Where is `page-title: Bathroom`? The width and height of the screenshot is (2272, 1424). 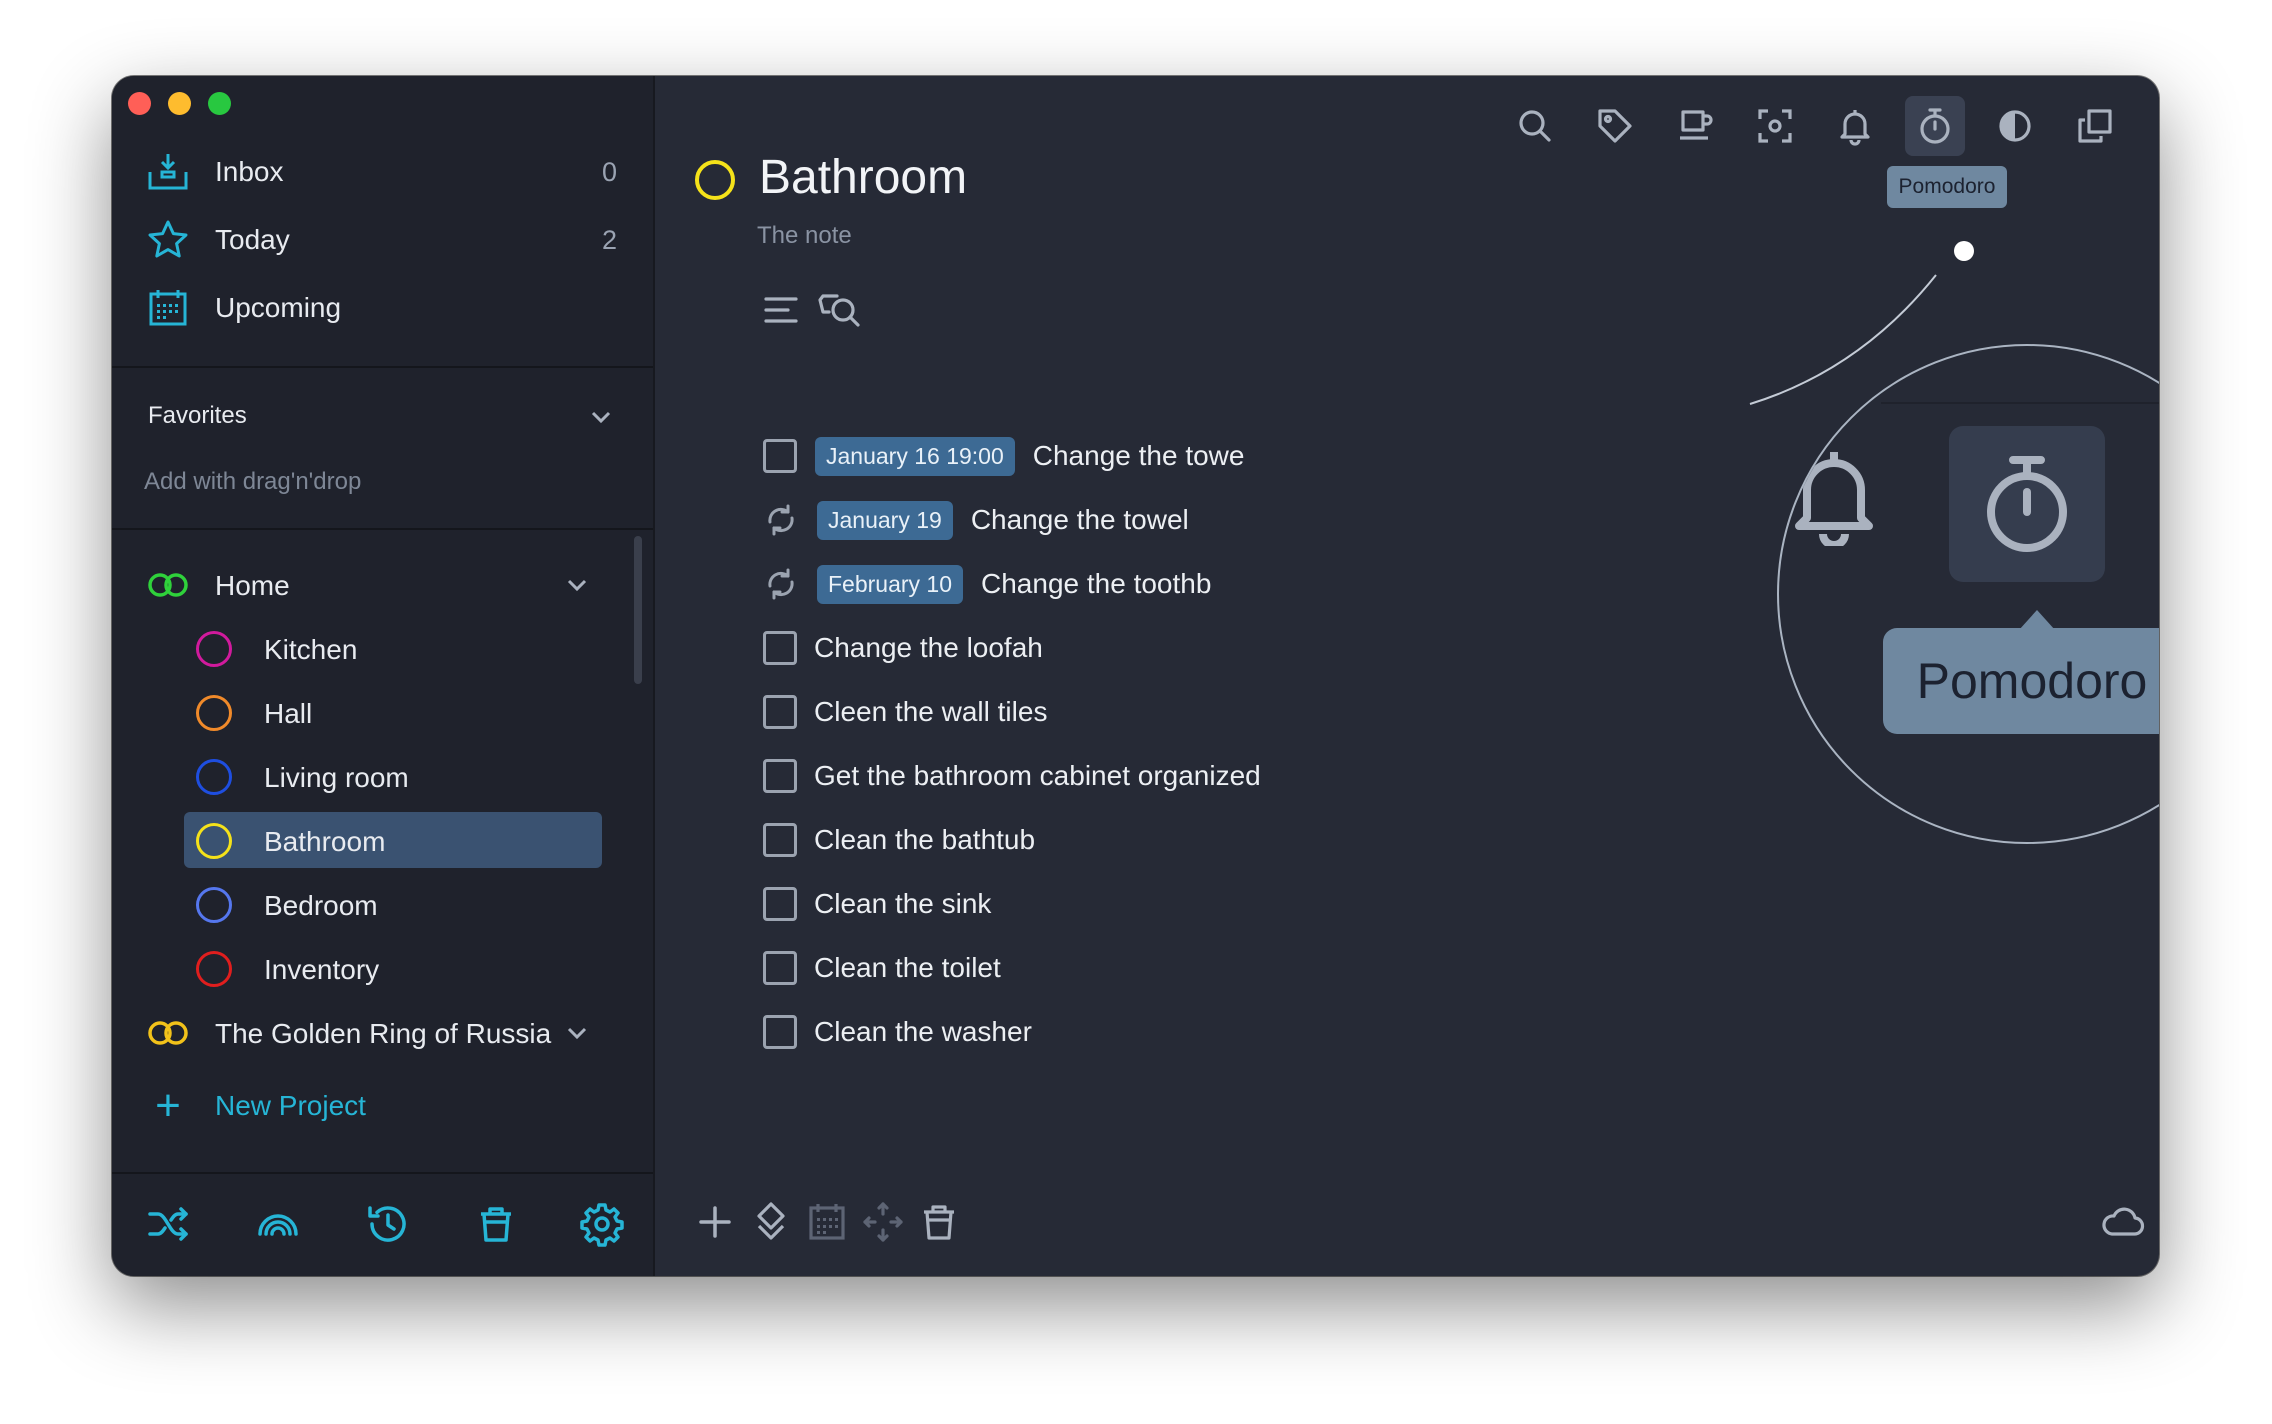
page-title: Bathroom is located at coordinates (863, 177).